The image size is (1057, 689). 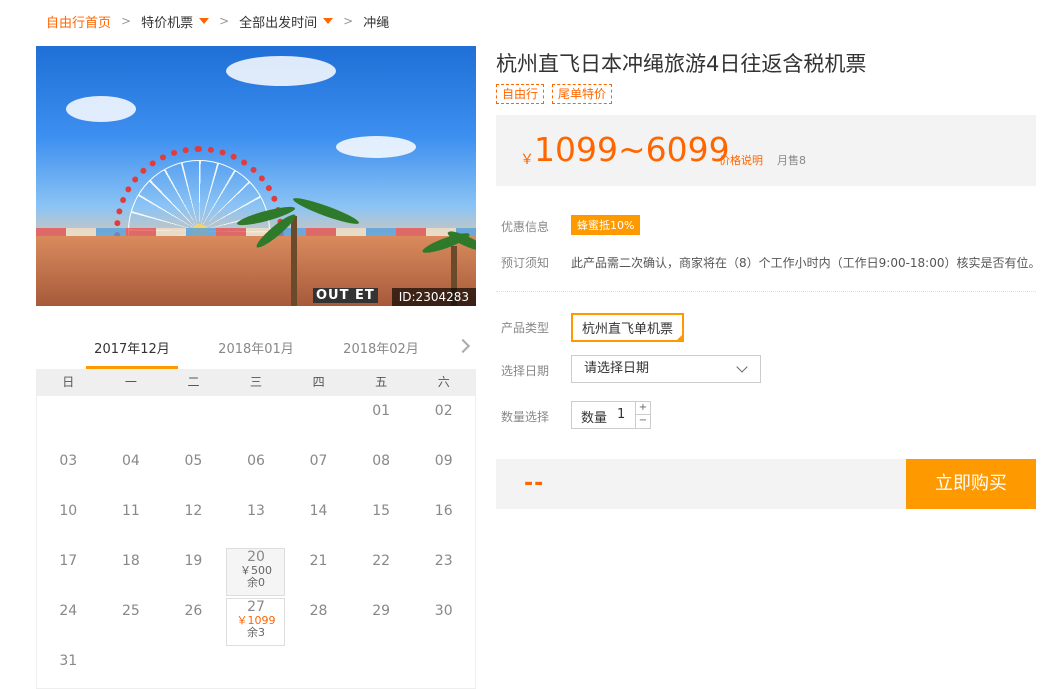 I want to click on calendar-weekdays: 日 一 二 三 四 五 六, so click(x=256, y=382).